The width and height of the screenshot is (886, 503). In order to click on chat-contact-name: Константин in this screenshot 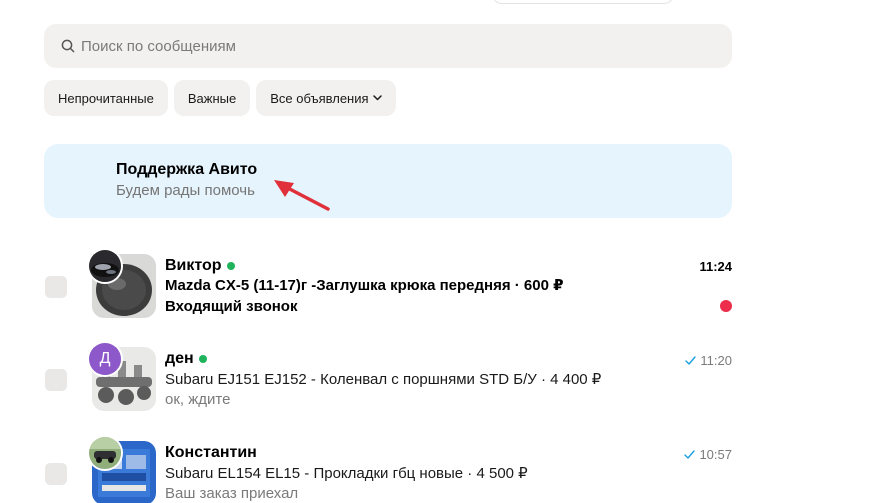, I will do `click(211, 453)`.